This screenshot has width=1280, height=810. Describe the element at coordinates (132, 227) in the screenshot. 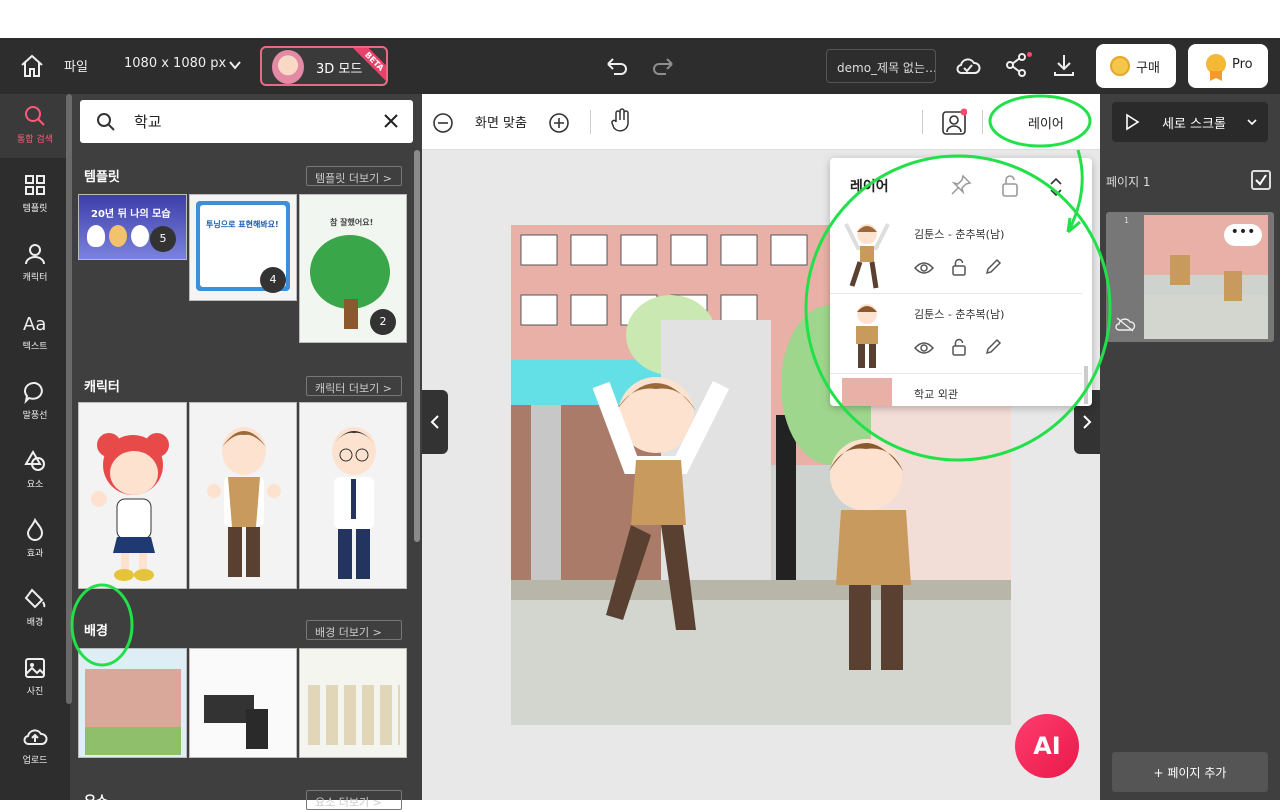

I see `template-thumb-1: 20년 뒤 나의 모습 5` at that location.